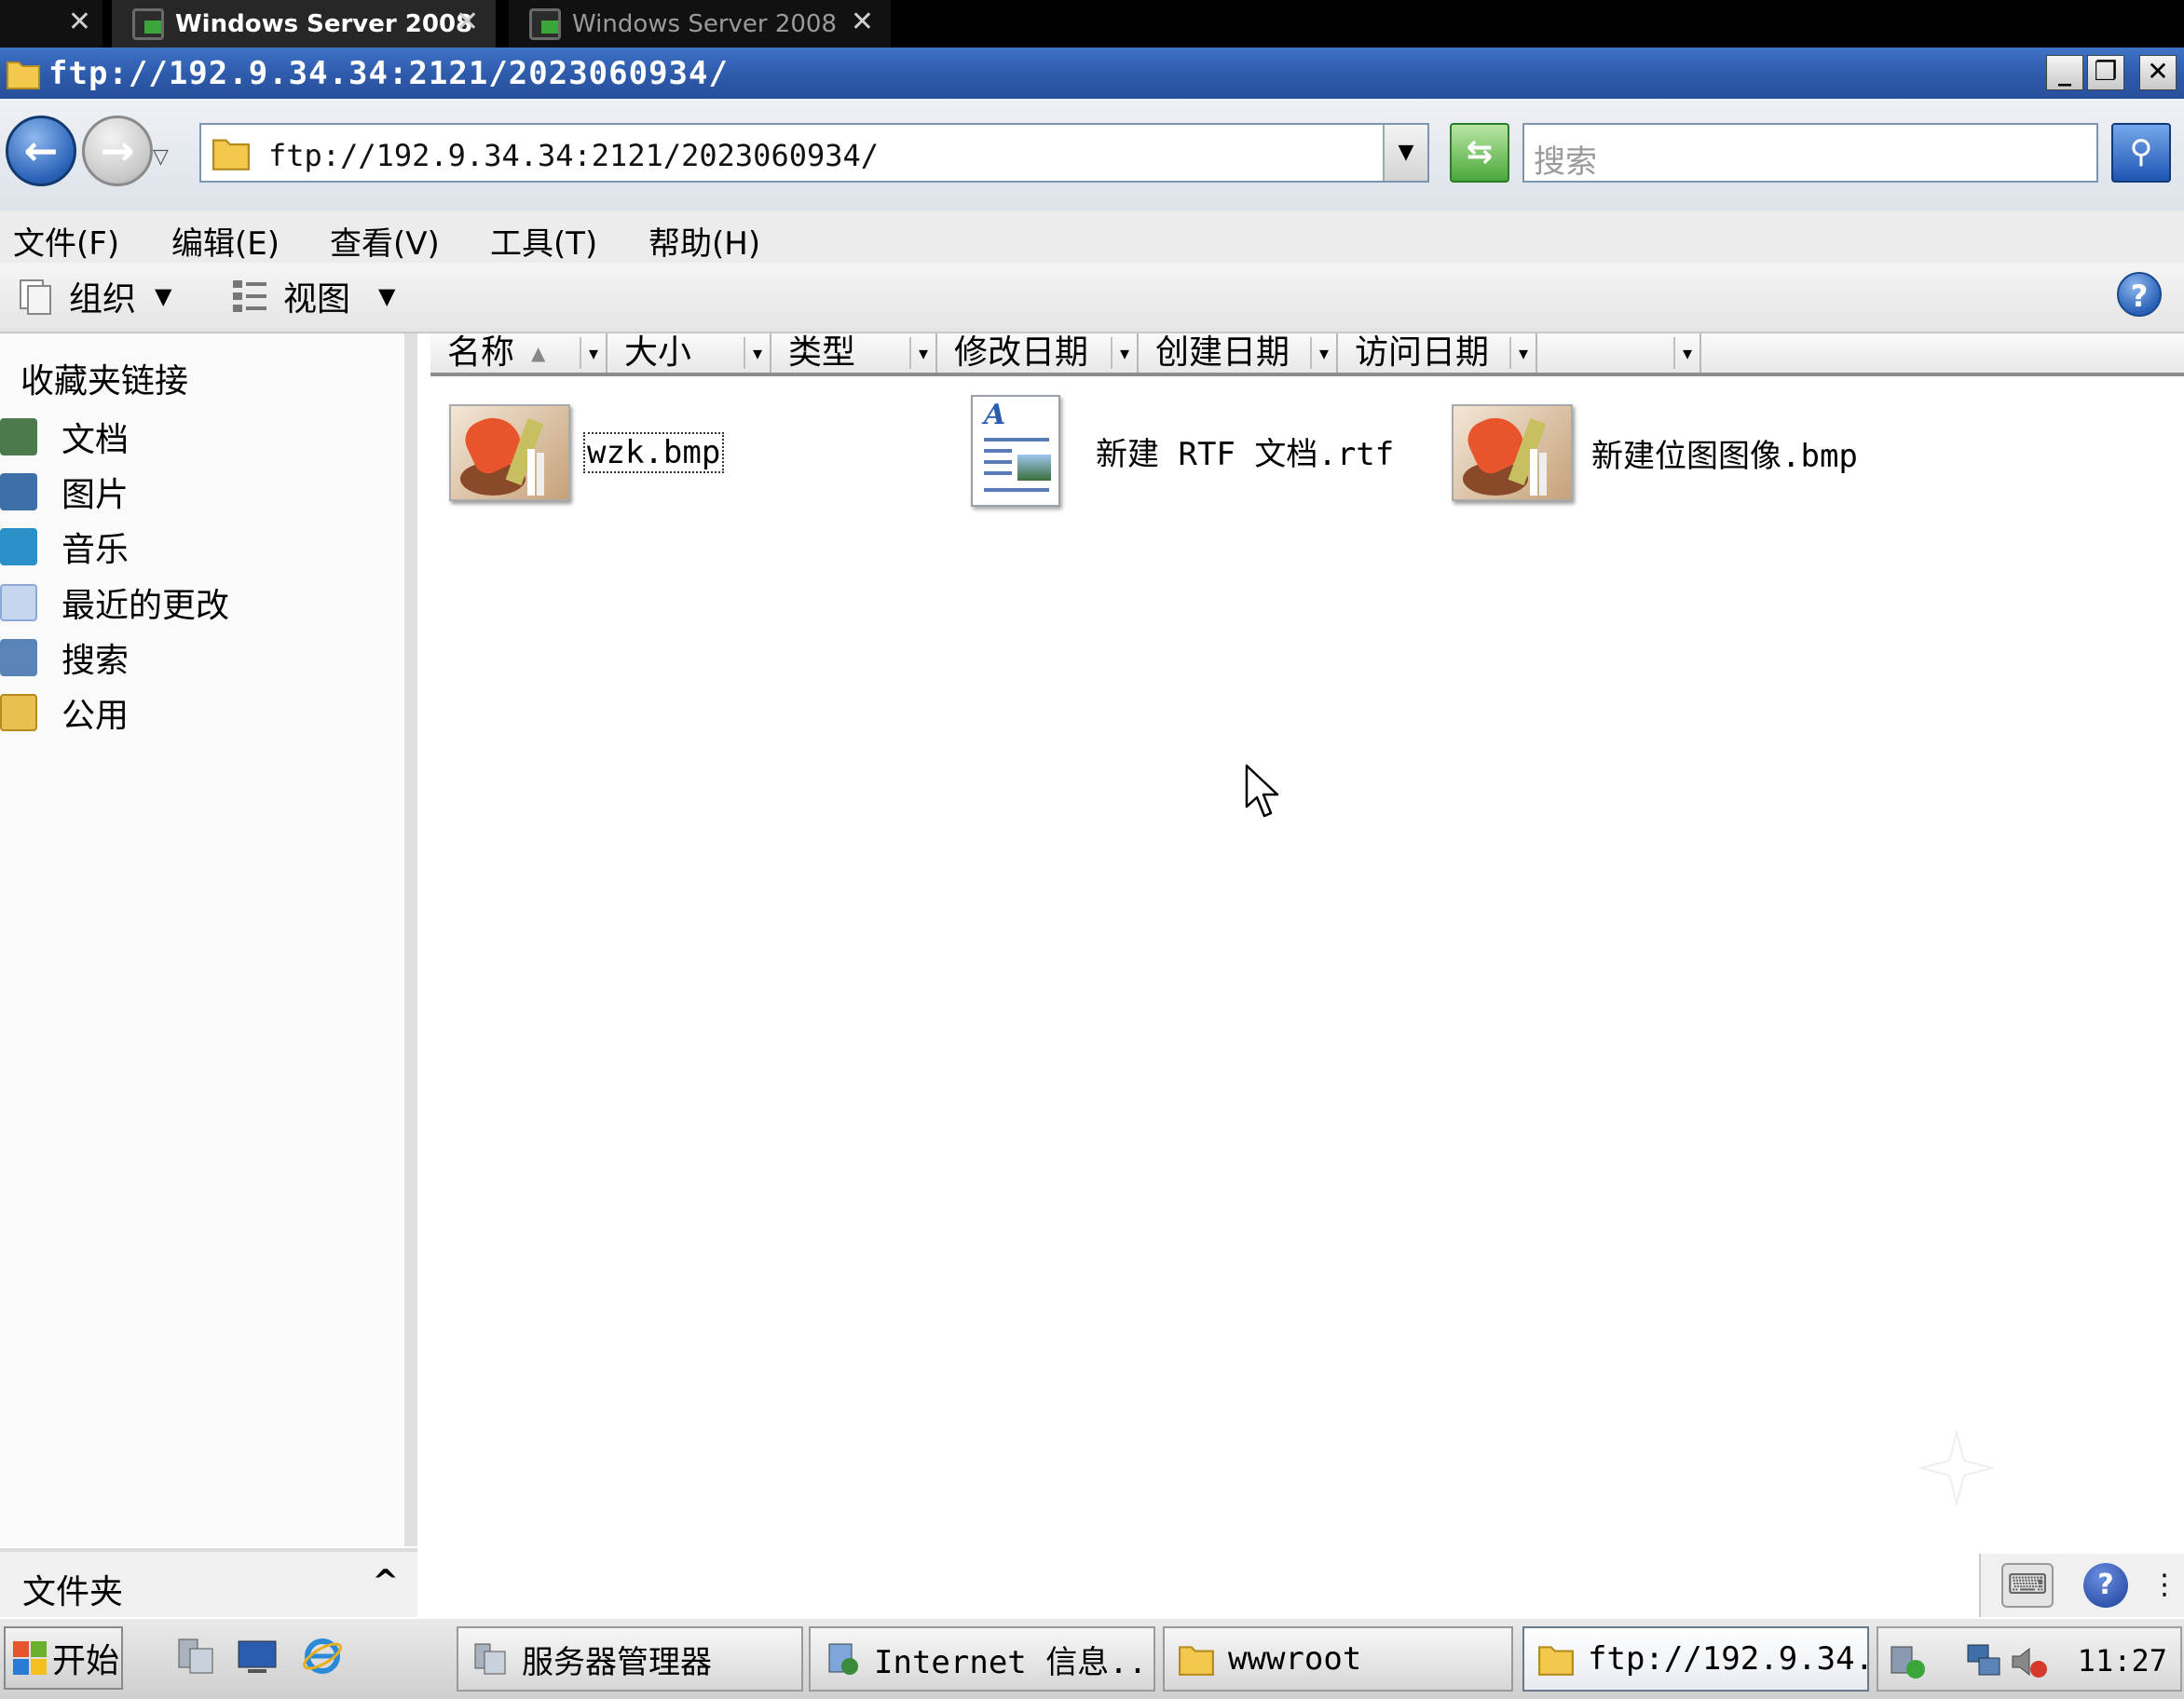  Describe the element at coordinates (1092, 298) in the screenshot. I see `command-toolbar: 组织 ▼ 视图 ▼ ?` at that location.